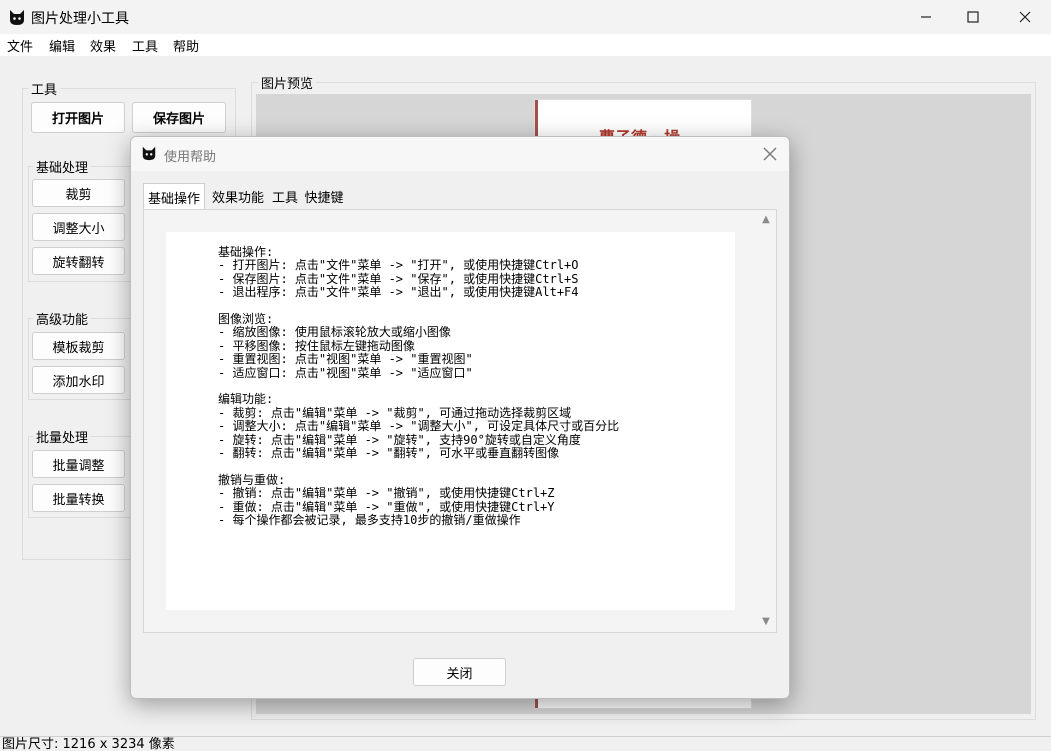  Describe the element at coordinates (459, 672) in the screenshot. I see `close-dialog-button: 关闭` at that location.